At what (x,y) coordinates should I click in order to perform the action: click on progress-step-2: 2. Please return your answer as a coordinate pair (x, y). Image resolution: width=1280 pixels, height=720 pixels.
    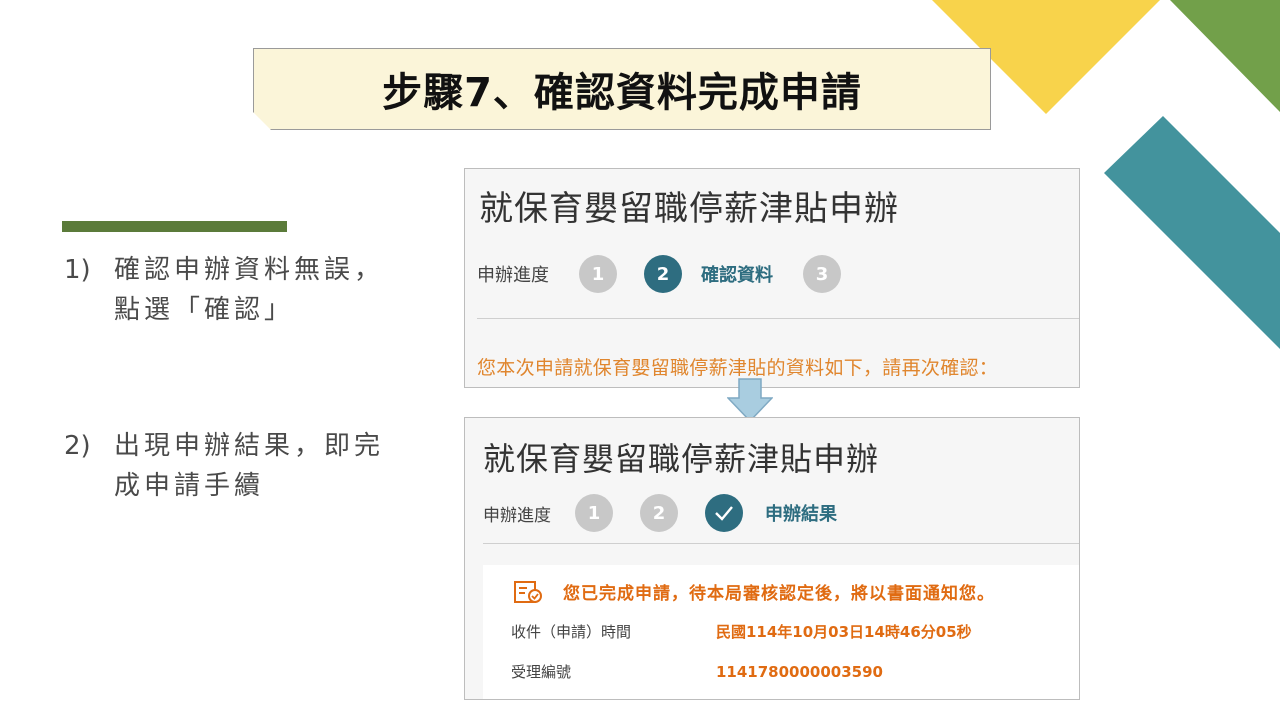
    Looking at the image, I should click on (659, 513).